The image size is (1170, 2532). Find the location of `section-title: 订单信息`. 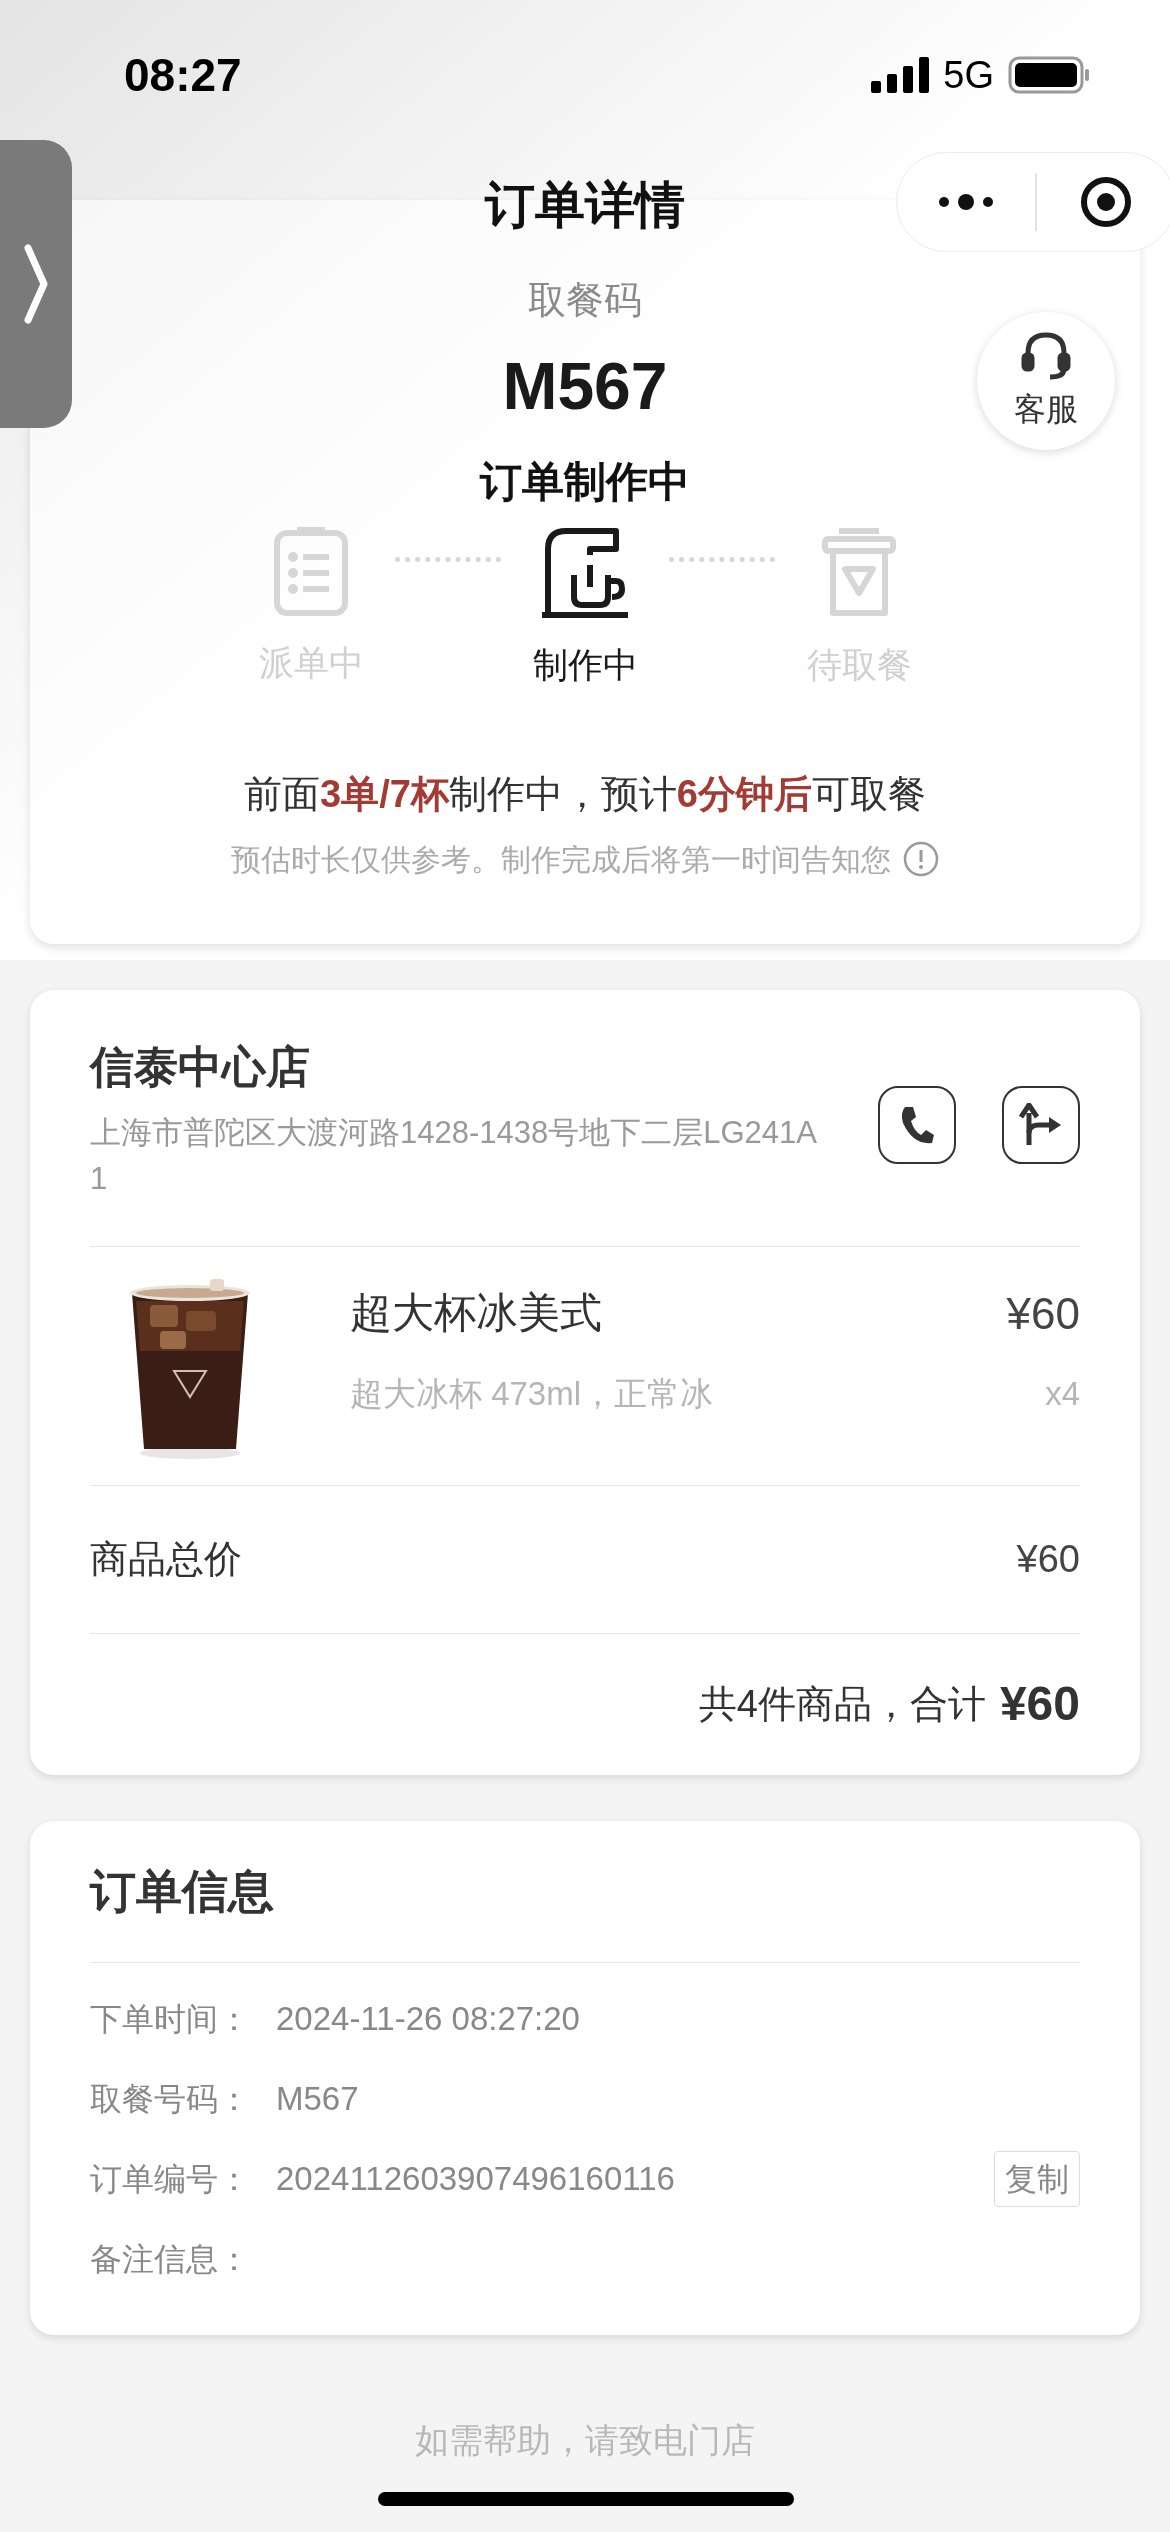

section-title: 订单信息 is located at coordinates (182, 1891).